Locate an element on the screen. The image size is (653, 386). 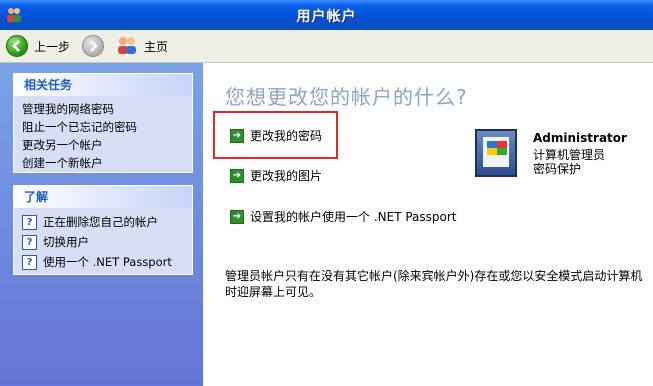
task-link-prevent-forgotten: 阻止一个已忘记的密码 is located at coordinates (107, 127).